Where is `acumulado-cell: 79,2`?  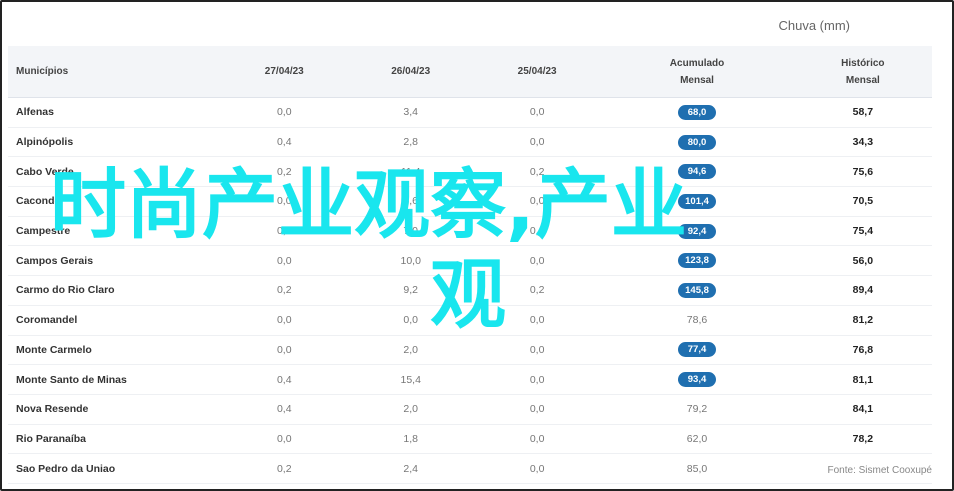 acumulado-cell: 79,2 is located at coordinates (697, 409).